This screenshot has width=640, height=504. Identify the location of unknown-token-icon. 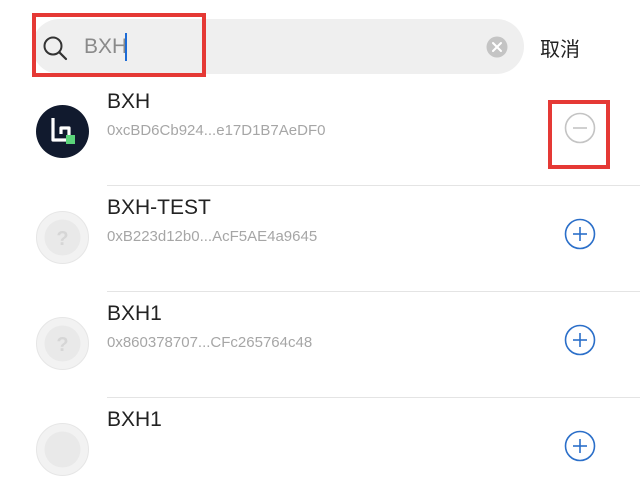
(62, 449).